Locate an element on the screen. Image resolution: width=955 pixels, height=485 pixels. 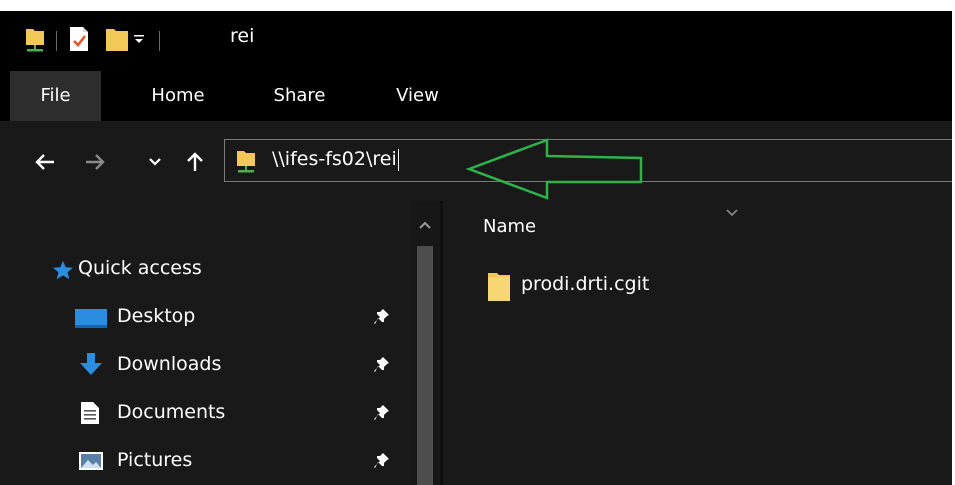
nav-pane-scrollbar is located at coordinates (425, 343).